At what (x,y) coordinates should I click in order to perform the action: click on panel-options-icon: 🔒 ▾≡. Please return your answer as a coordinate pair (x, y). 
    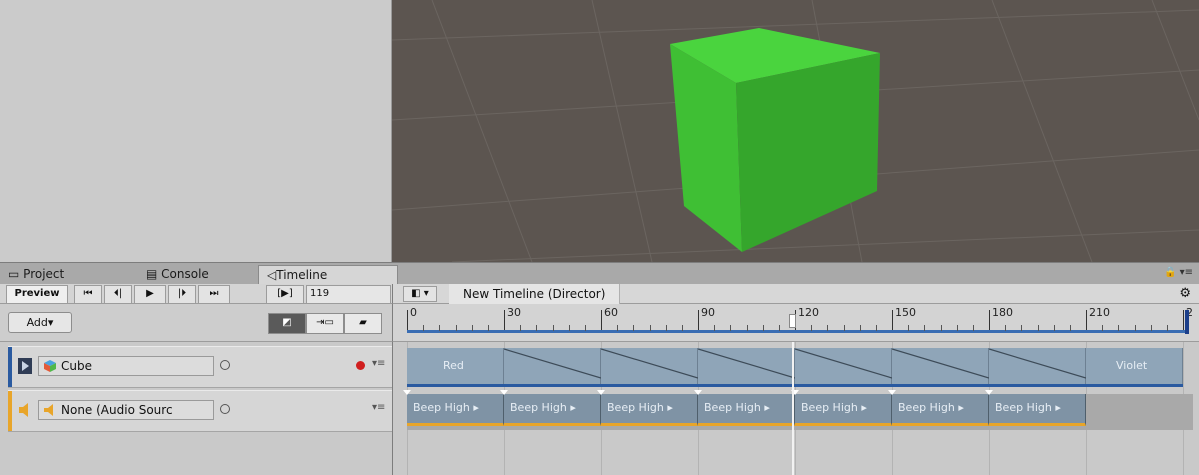
    Looking at the image, I should click on (1178, 272).